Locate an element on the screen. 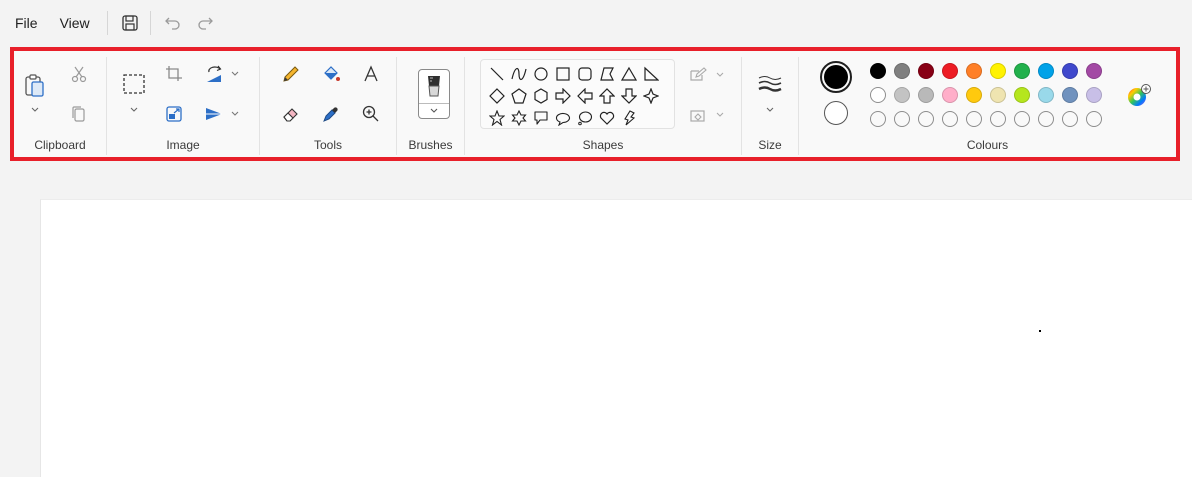  right-triangle-shape-icon is located at coordinates (651, 74).